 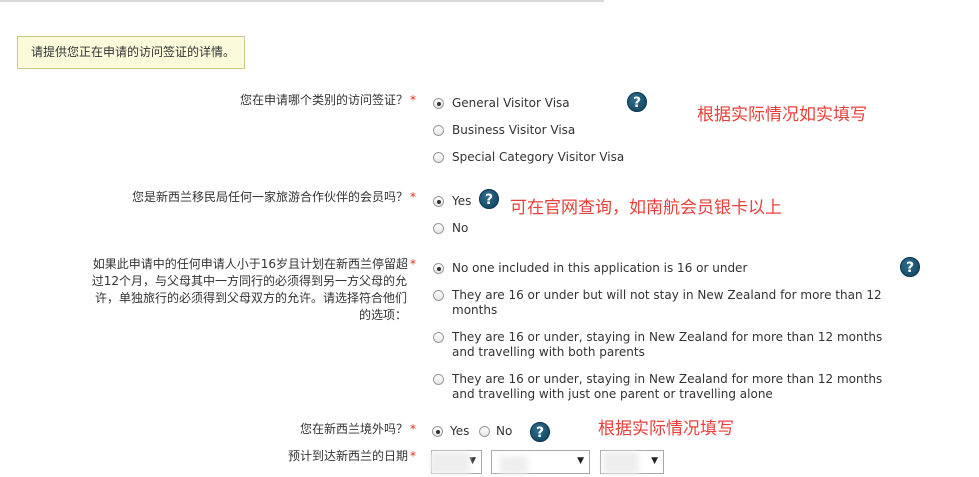 I want to click on visa-category-label-text: 您在申请哪个类别的访问签证？, so click(x=323, y=100).